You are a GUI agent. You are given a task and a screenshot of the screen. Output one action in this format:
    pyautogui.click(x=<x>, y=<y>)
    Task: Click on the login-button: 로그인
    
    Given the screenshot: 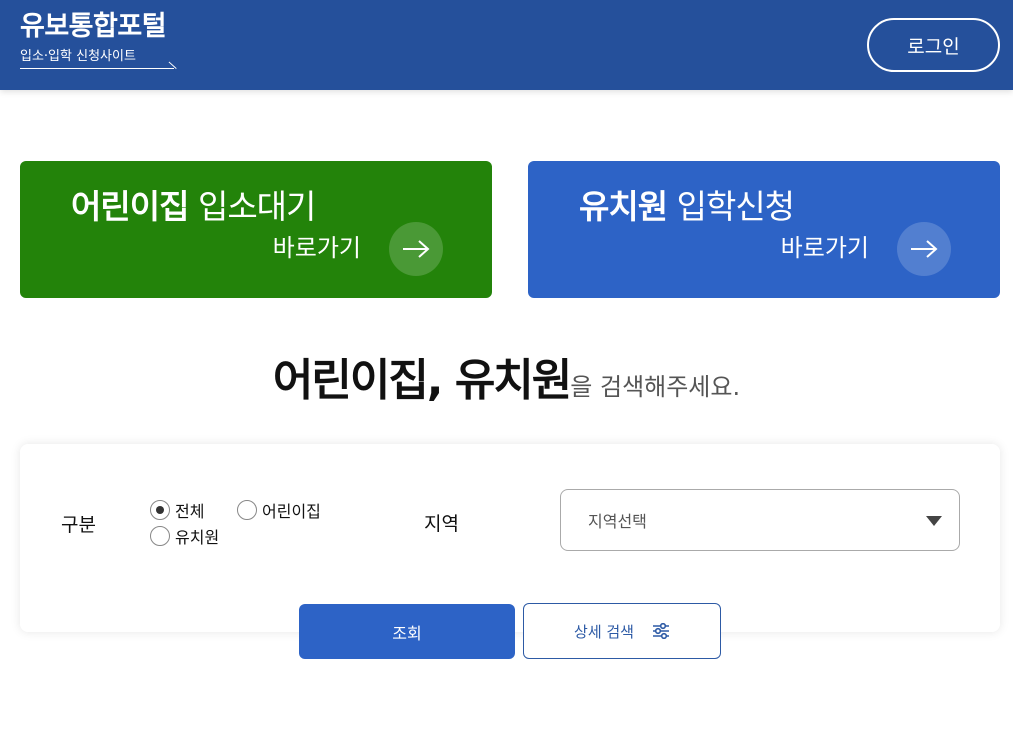 What is the action you would take?
    pyautogui.click(x=933, y=45)
    